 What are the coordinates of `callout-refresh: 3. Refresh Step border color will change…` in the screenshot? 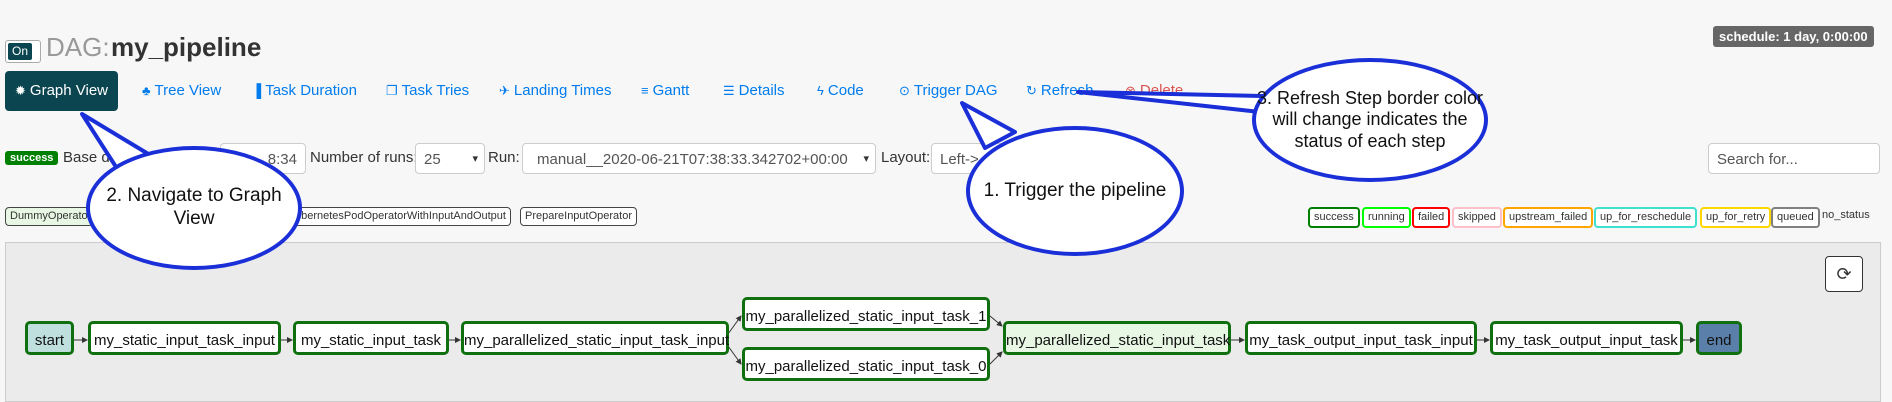 It's located at (1370, 120).